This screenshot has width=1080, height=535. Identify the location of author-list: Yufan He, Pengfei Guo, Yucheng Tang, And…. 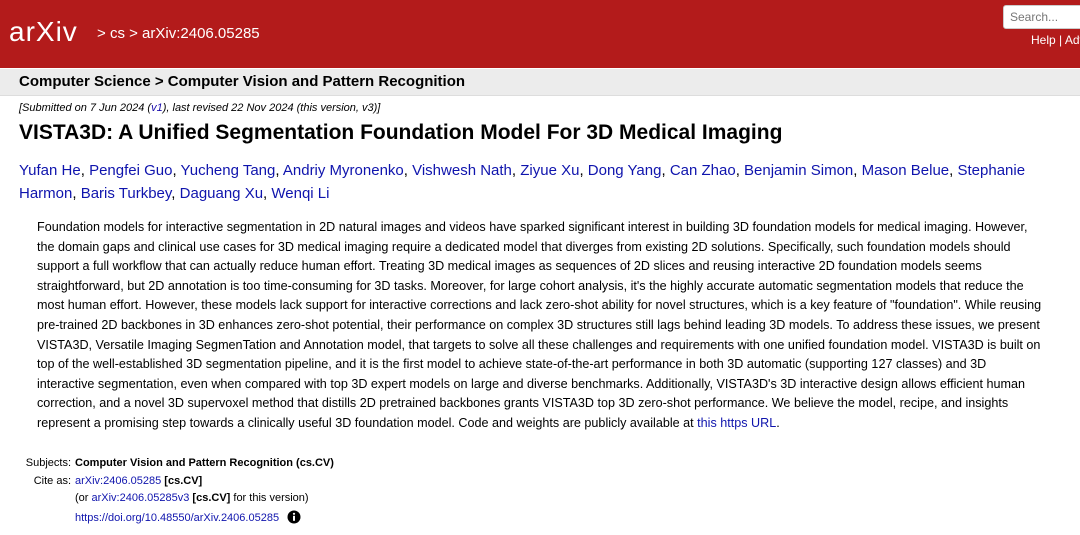
(549, 182).